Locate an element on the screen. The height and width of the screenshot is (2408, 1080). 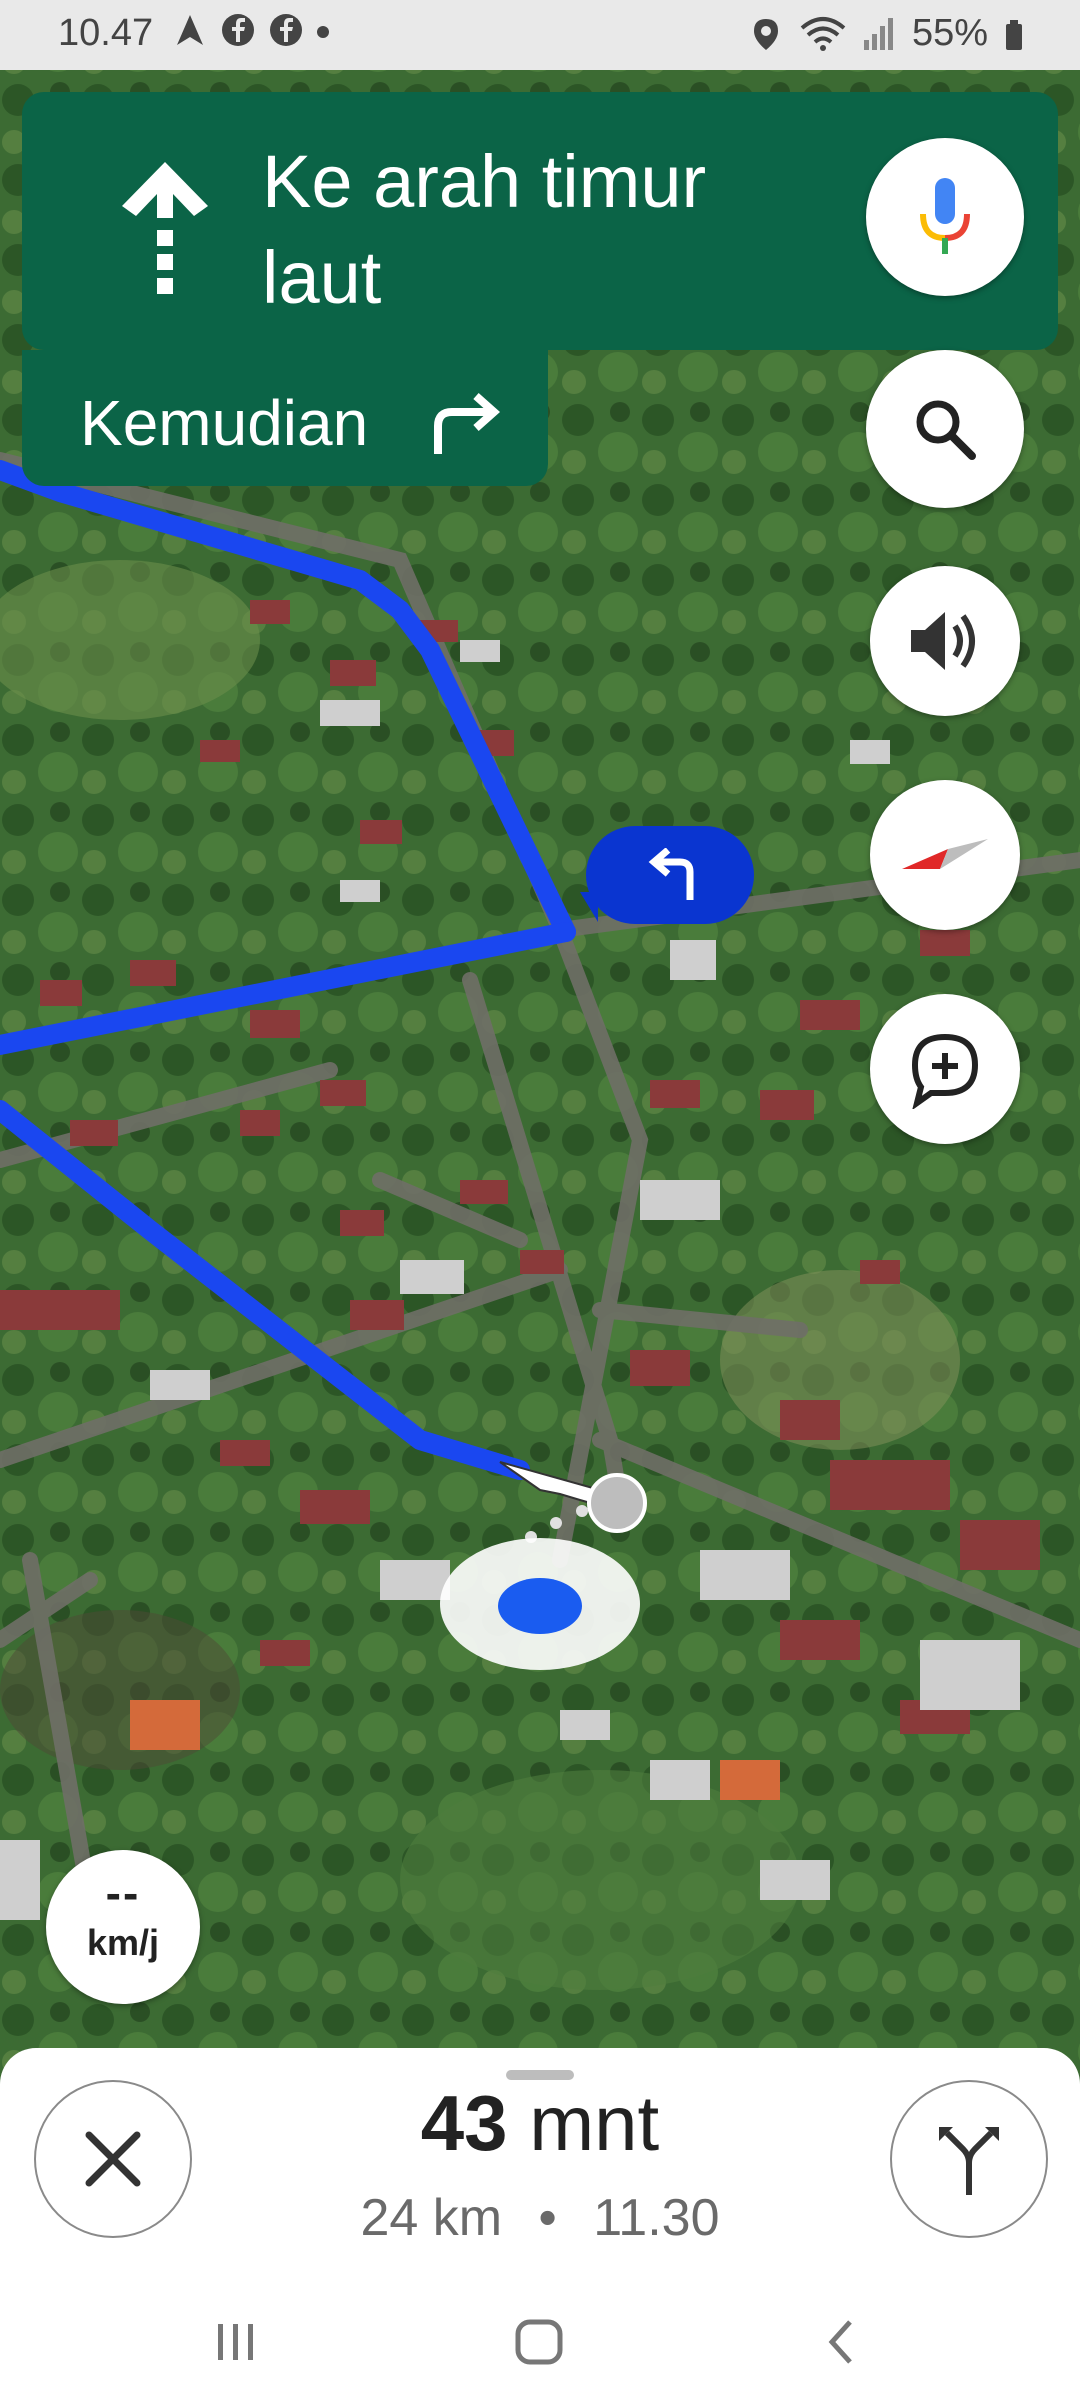
speedometer: -- km/j is located at coordinates (123, 1927).